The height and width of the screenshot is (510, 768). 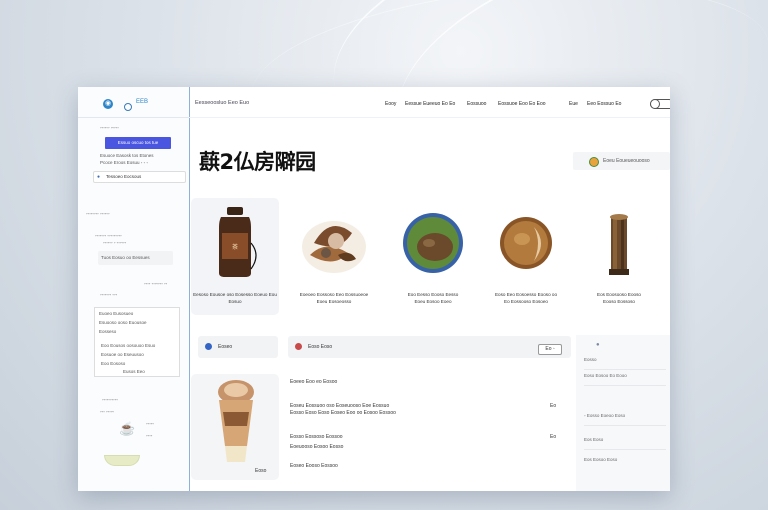 I want to click on sidebar-search: ● Tessoeo Eocsous, so click(x=139, y=177).